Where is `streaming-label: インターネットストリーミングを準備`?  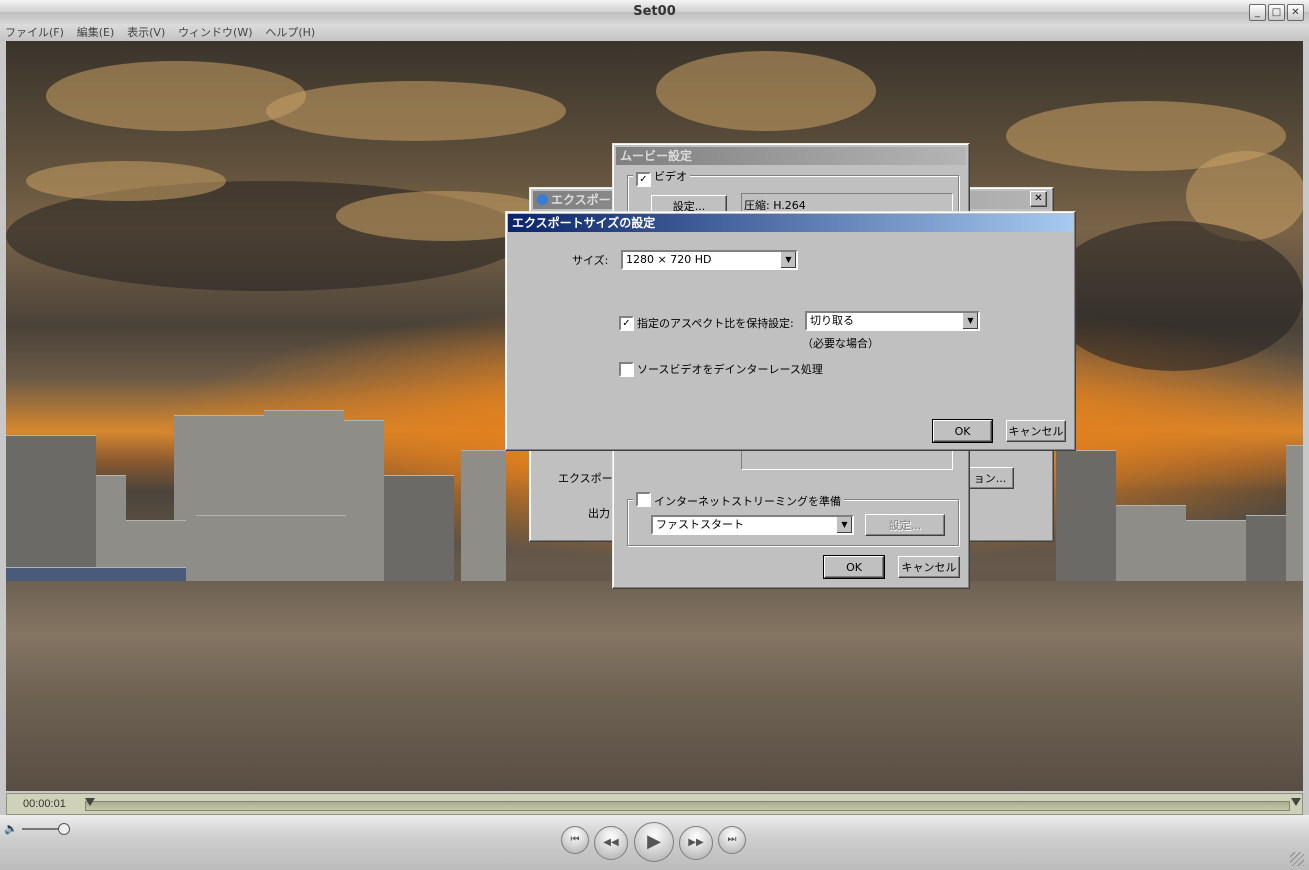 streaming-label: インターネットストリーミングを準備 is located at coordinates (747, 501).